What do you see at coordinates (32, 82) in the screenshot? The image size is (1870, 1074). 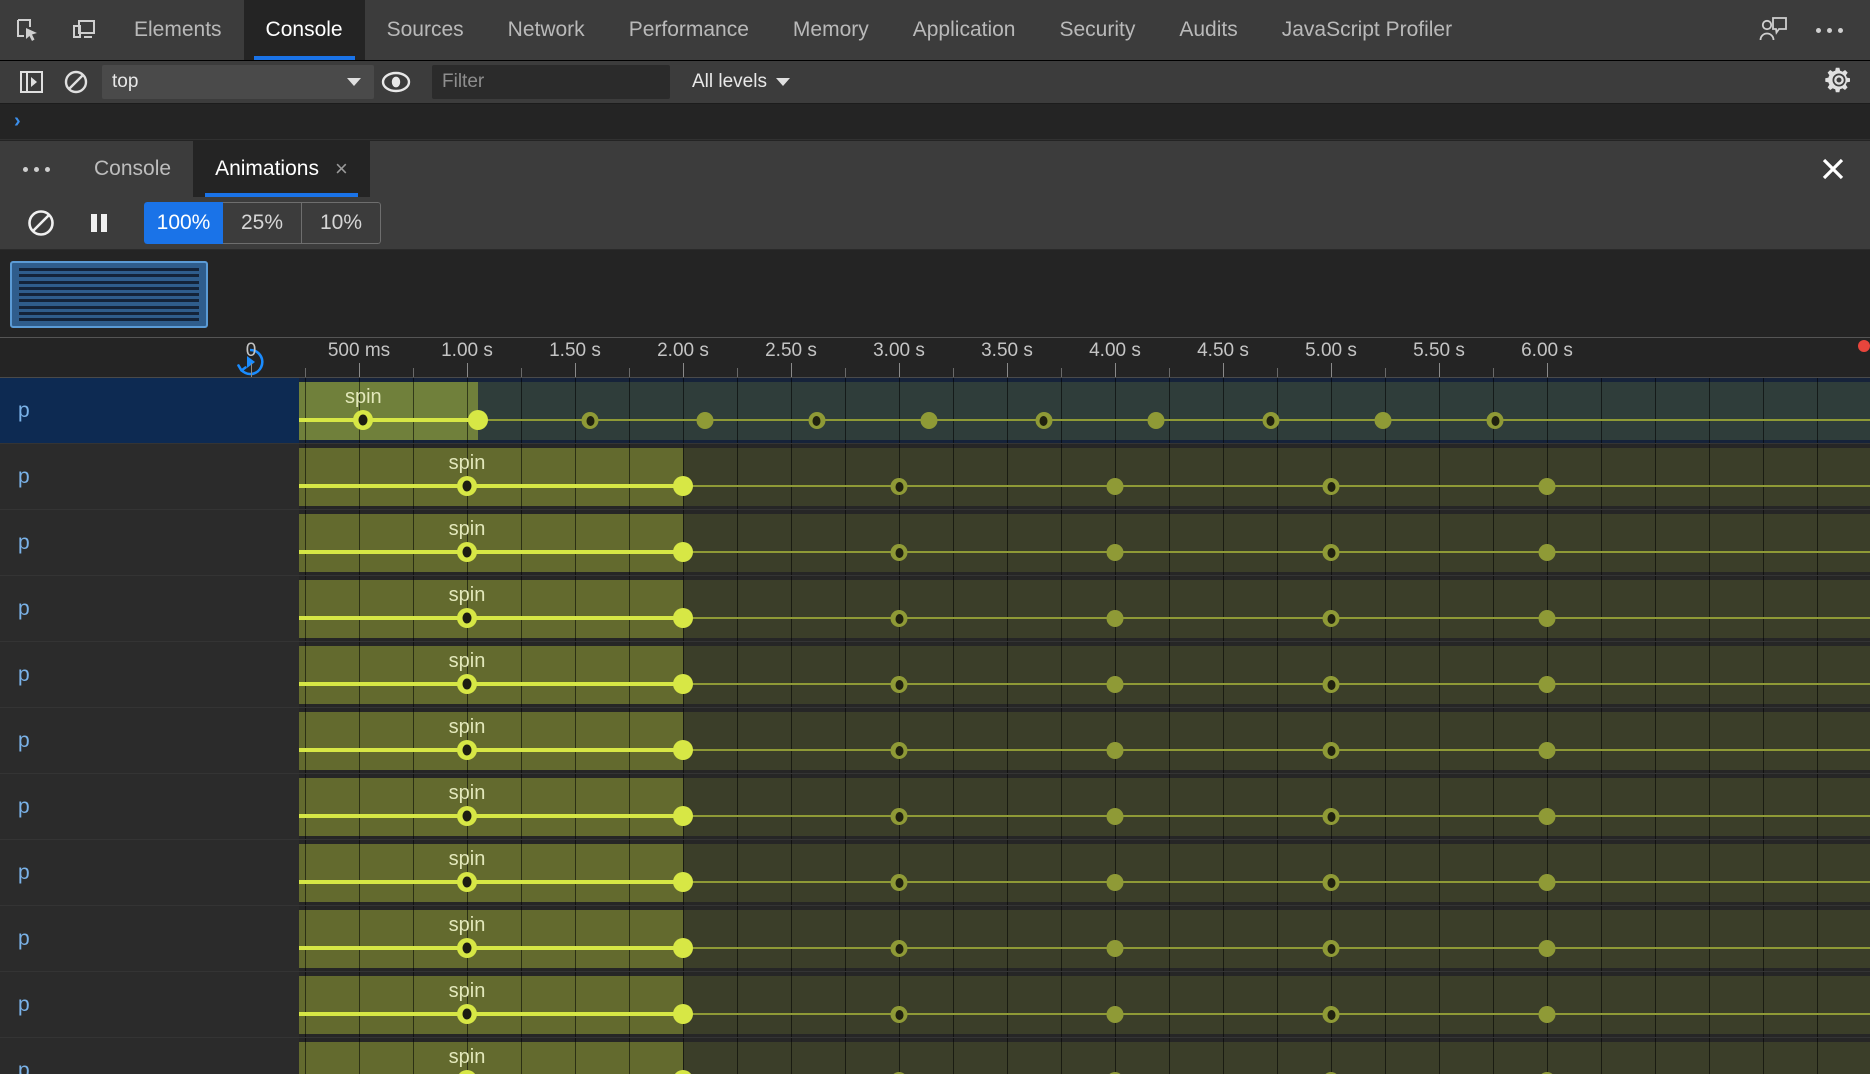 I see `console-sidebar-toggle-icon` at bounding box center [32, 82].